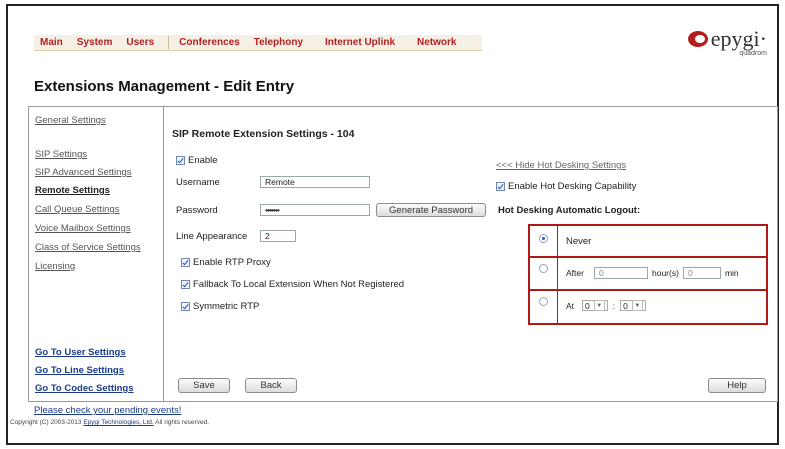 This screenshot has height=449, width=785. Describe the element at coordinates (169, 42) in the screenshot. I see `nav-separator` at that location.